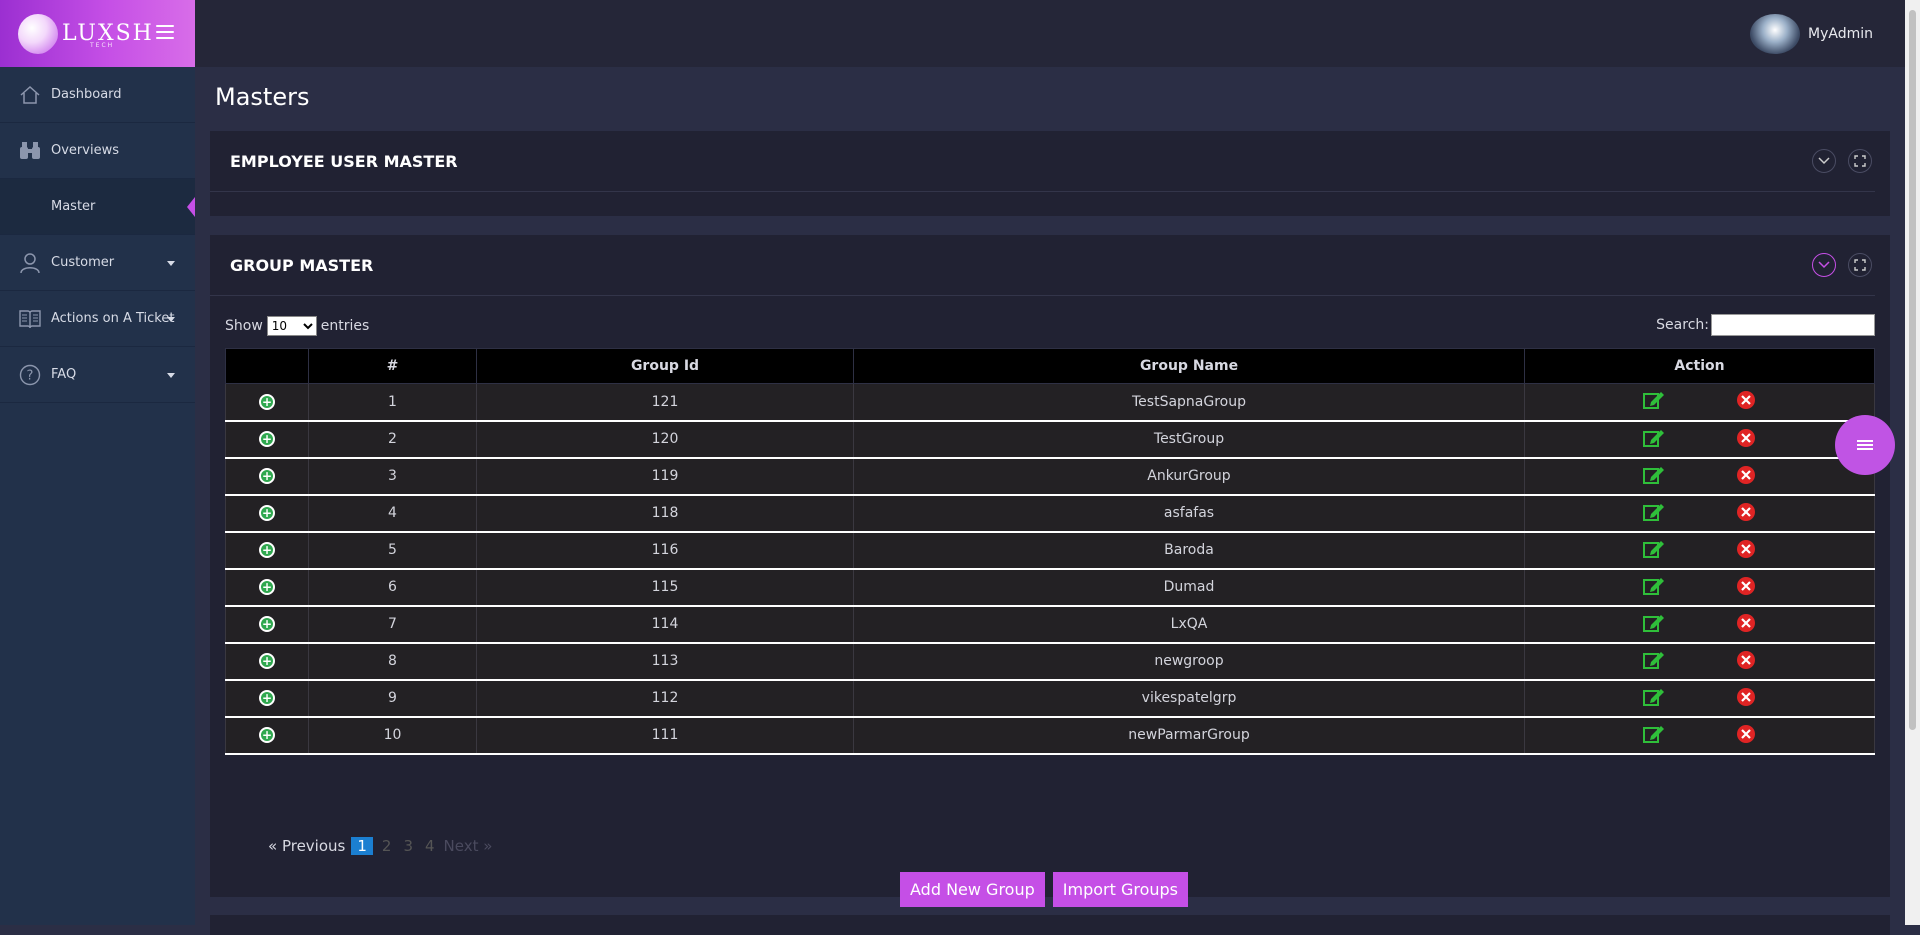  I want to click on previous-page-link: « Previous, so click(306, 846).